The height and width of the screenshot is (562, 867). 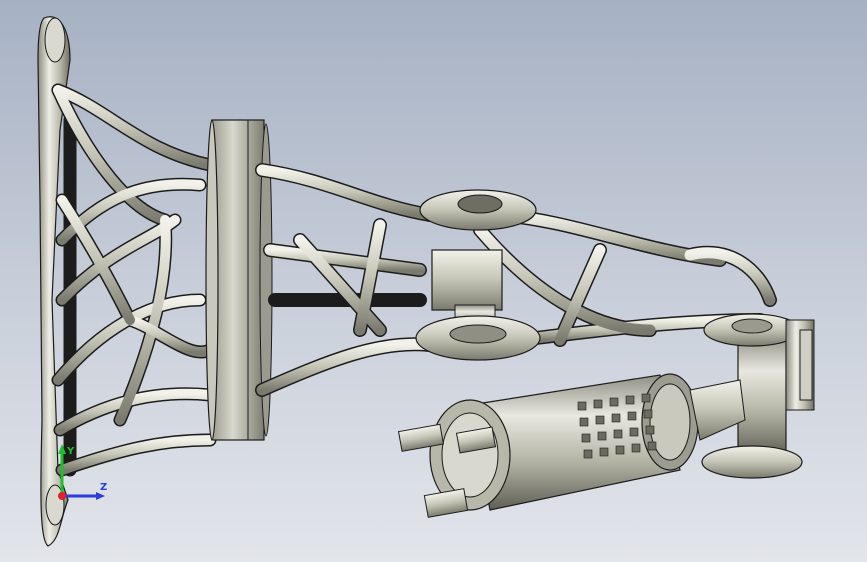 What do you see at coordinates (62, 496) in the screenshot?
I see `x-axis-dot` at bounding box center [62, 496].